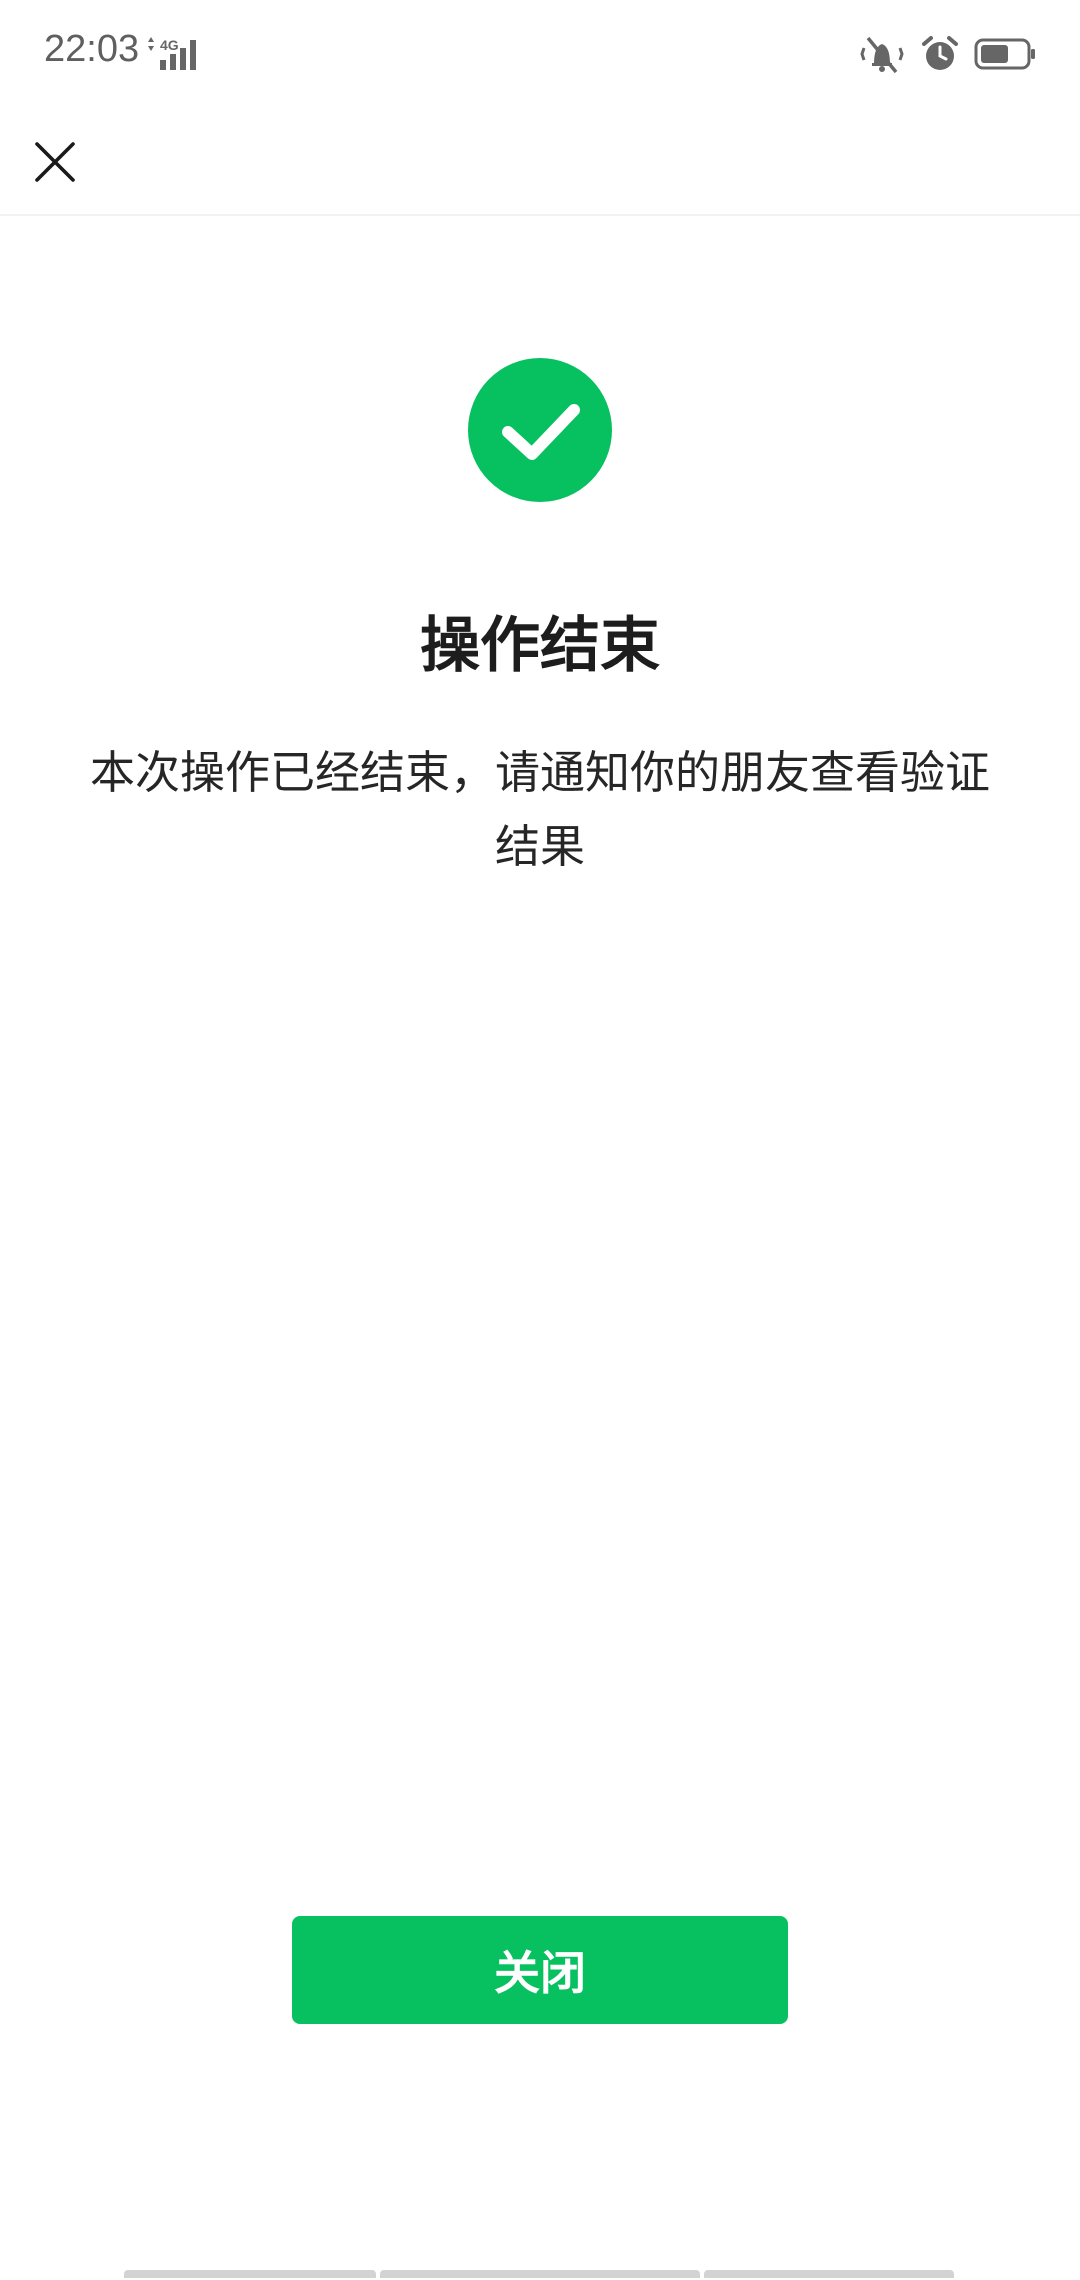 This screenshot has height=2280, width=1080. Describe the element at coordinates (540, 1970) in the screenshot. I see `close-button: 关闭` at that location.